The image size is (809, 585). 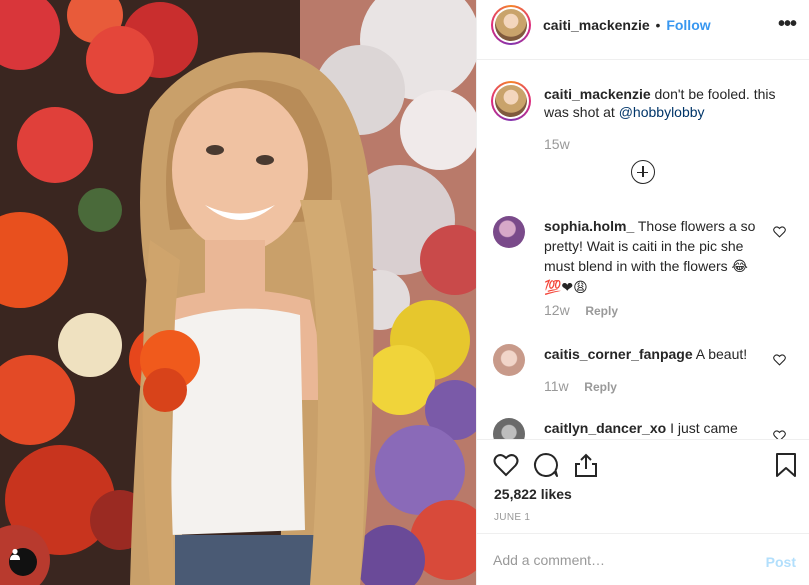 What do you see at coordinates (704, 428) in the screenshot?
I see `comment-text: I just came` at bounding box center [704, 428].